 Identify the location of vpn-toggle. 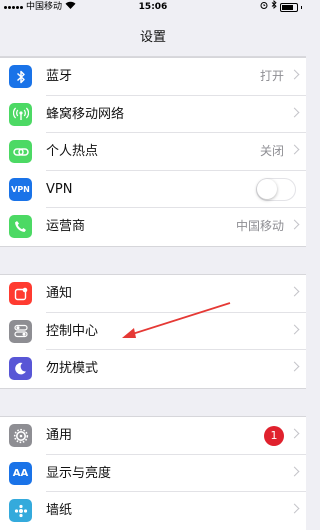
(276, 189).